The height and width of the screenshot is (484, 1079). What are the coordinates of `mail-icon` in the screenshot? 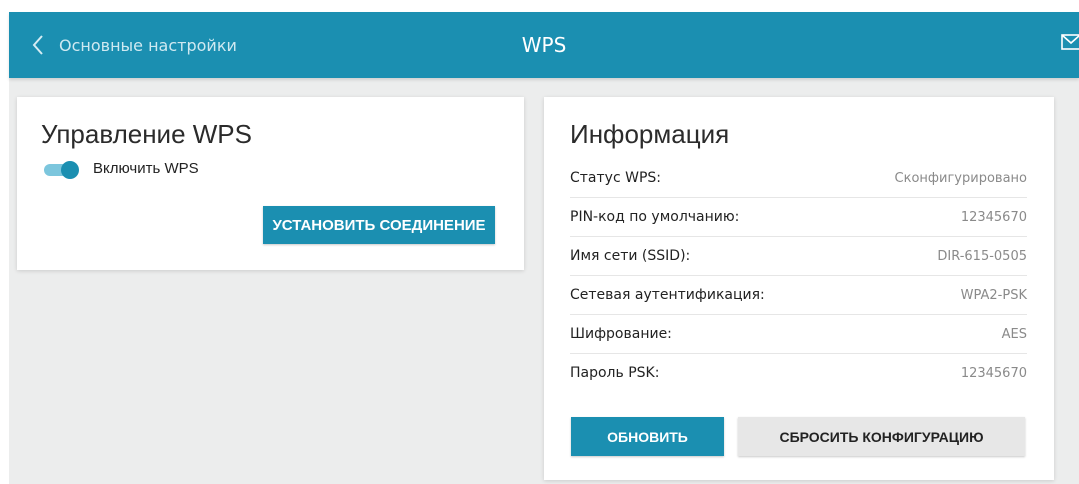 It's located at (1070, 42).